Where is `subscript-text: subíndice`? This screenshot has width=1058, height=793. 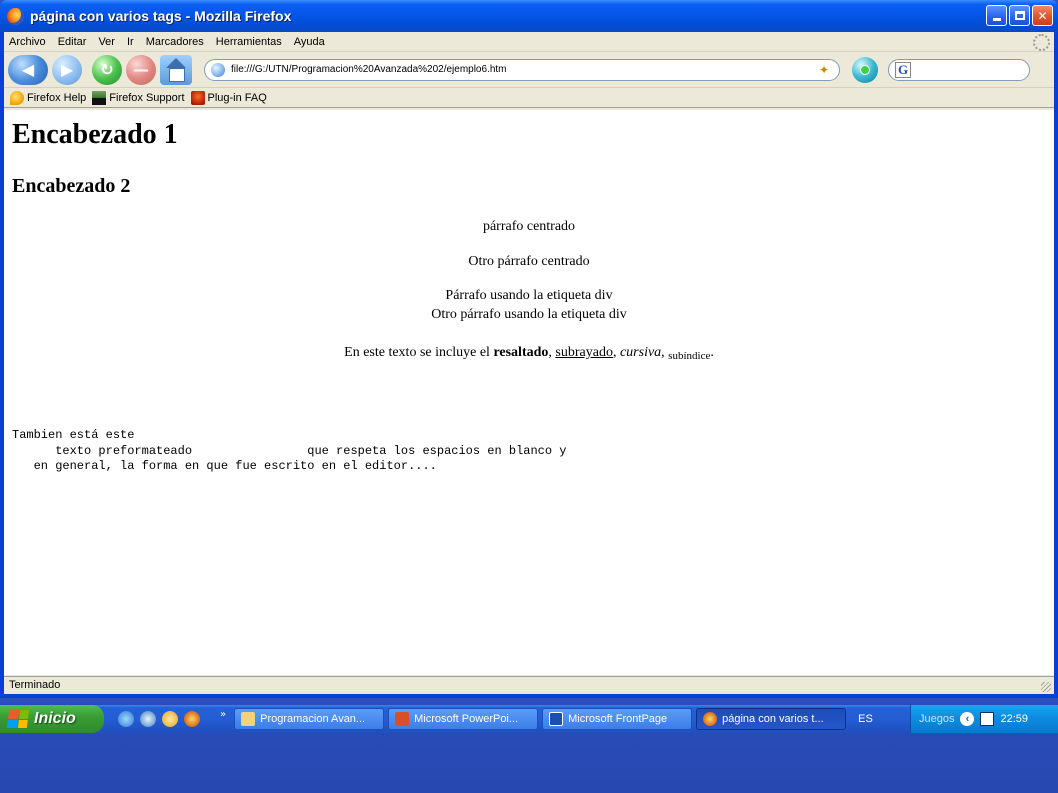 subscript-text: subíndice is located at coordinates (689, 356).